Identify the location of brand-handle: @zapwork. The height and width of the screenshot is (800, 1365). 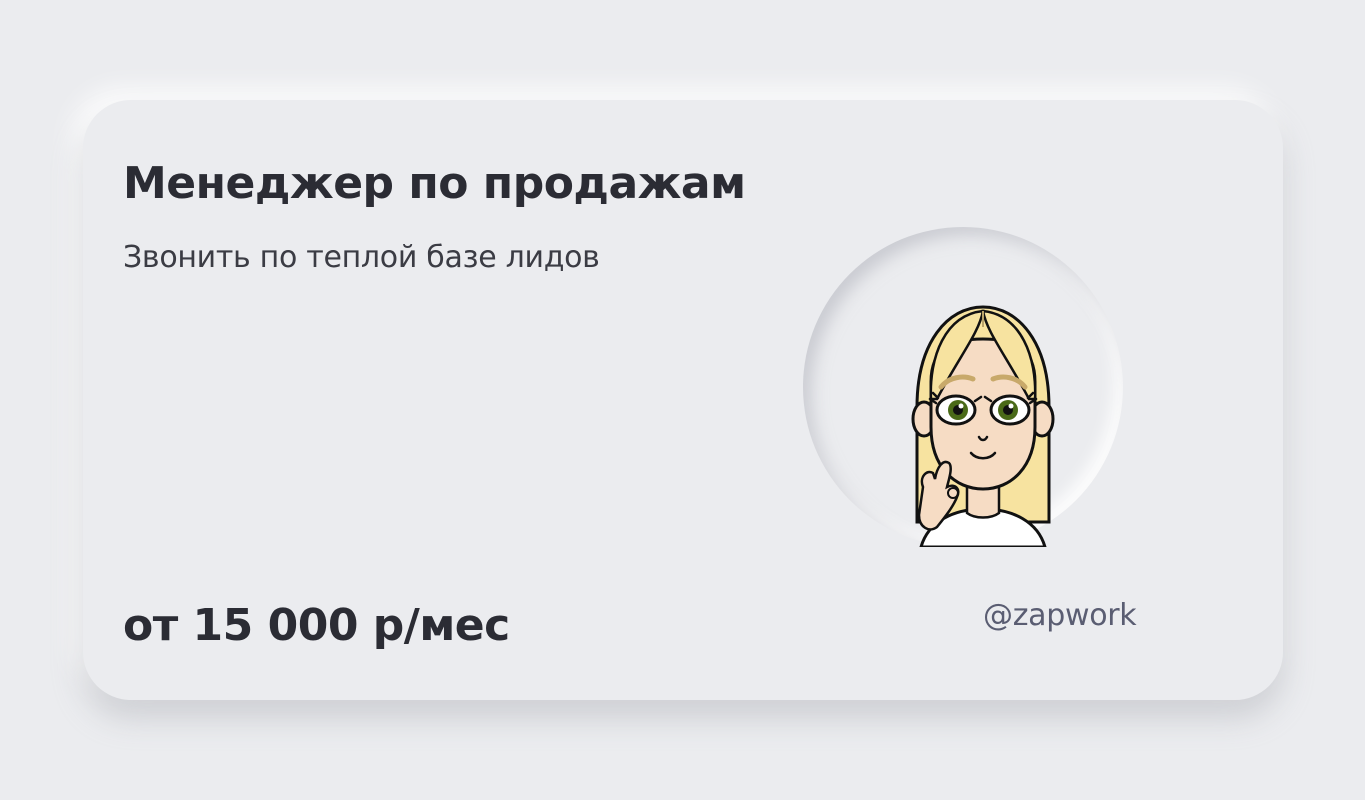
(1060, 615).